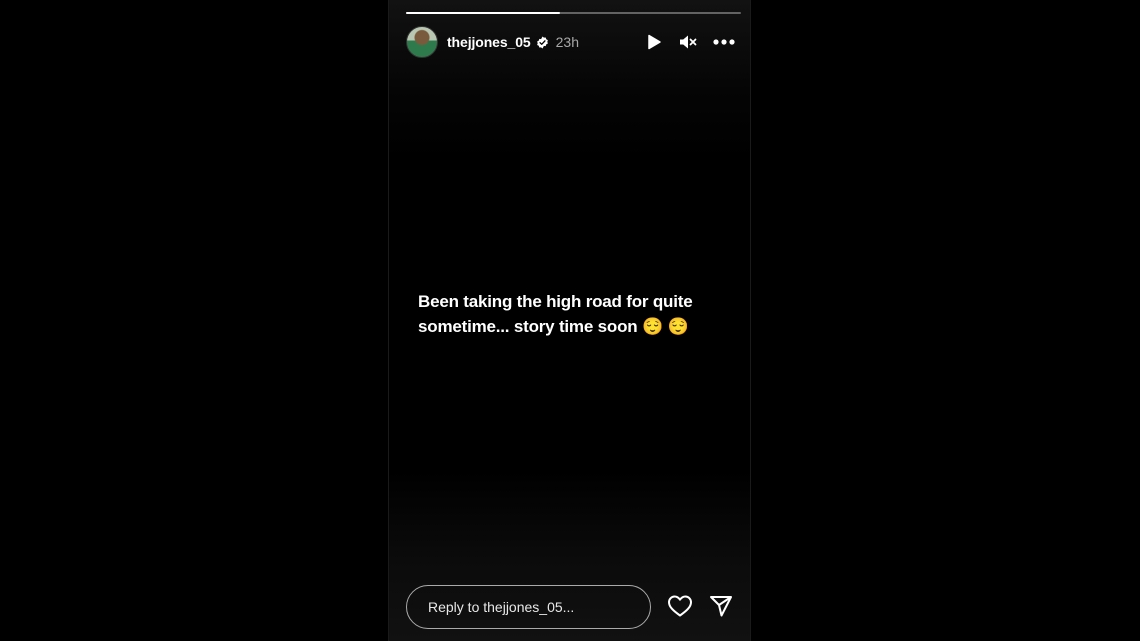 This screenshot has height=641, width=1140. I want to click on more-options-button, so click(724, 42).